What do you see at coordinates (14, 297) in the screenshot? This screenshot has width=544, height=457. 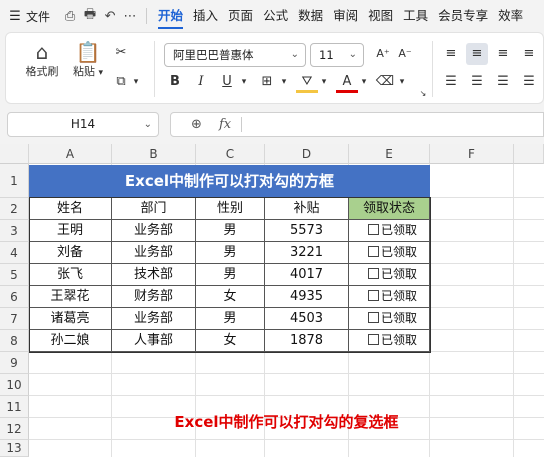 I see `row-header: 6` at bounding box center [14, 297].